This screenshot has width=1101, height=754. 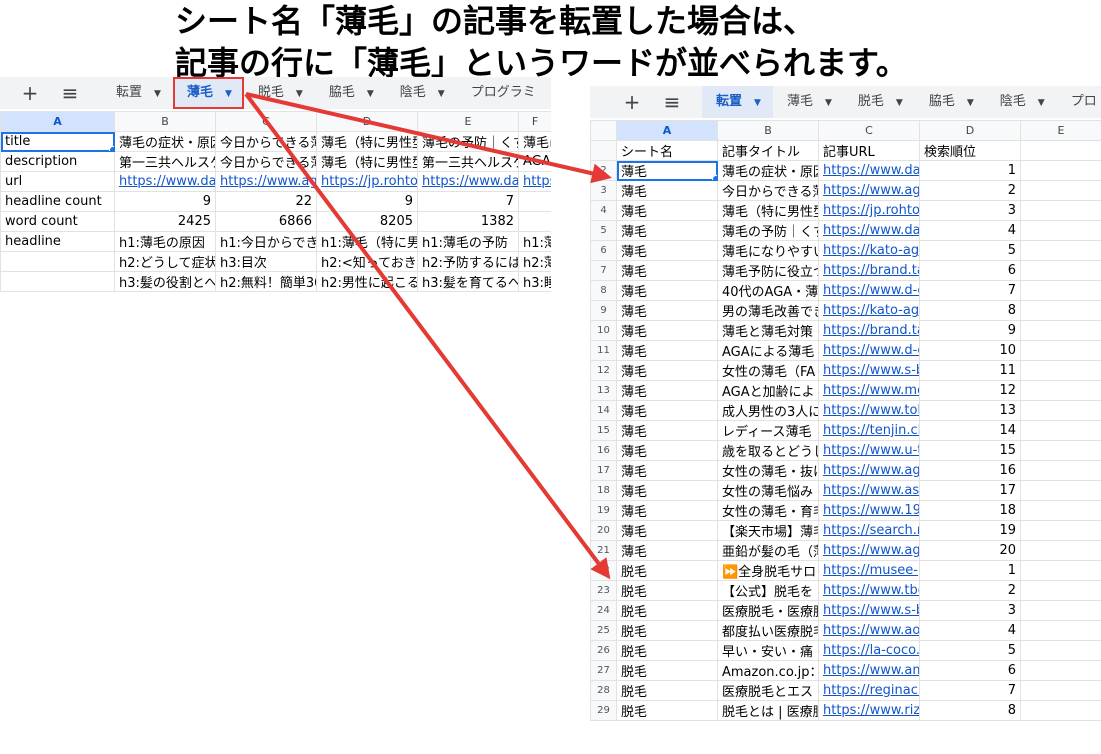 I want to click on url-cell: https://www.d-cli, so click(x=869, y=290).